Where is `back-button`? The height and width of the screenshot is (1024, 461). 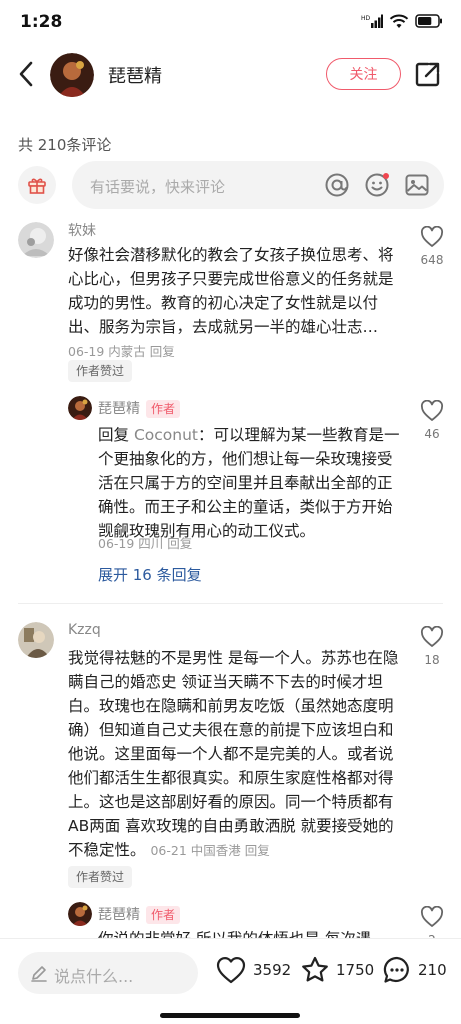
back-button is located at coordinates (26, 74).